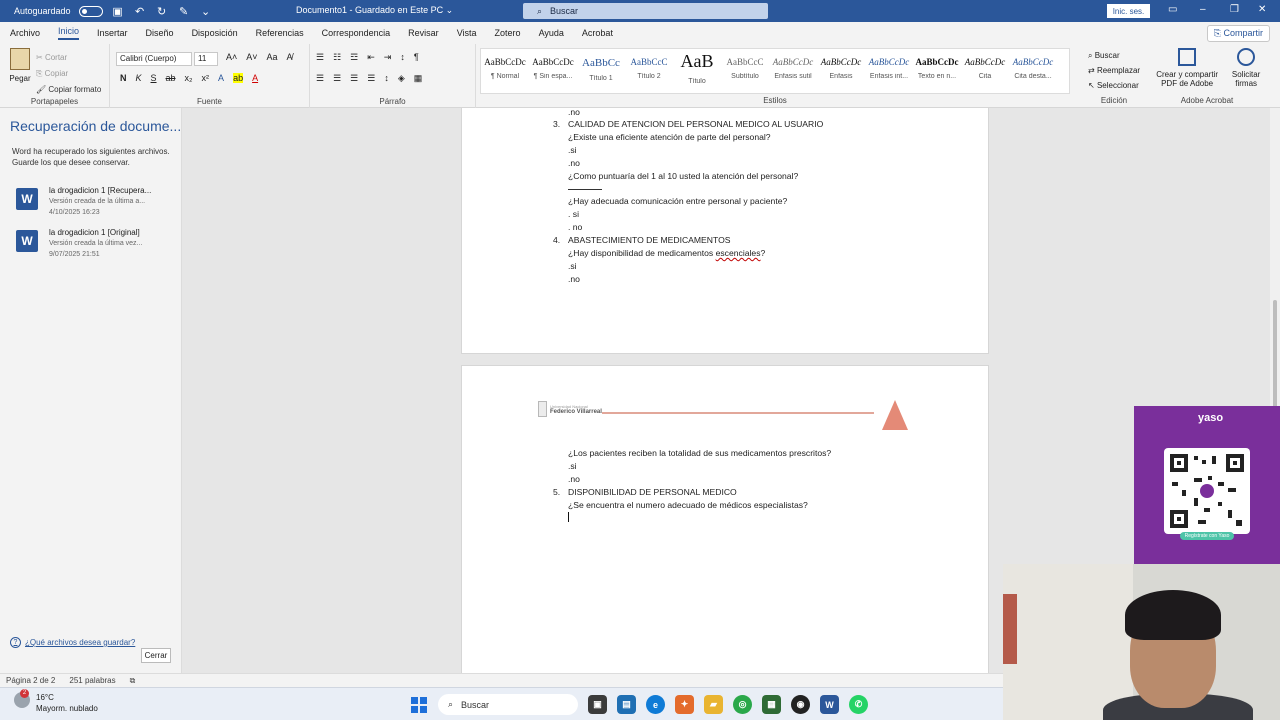  I want to click on word-count: 251 palabras, so click(92, 680).